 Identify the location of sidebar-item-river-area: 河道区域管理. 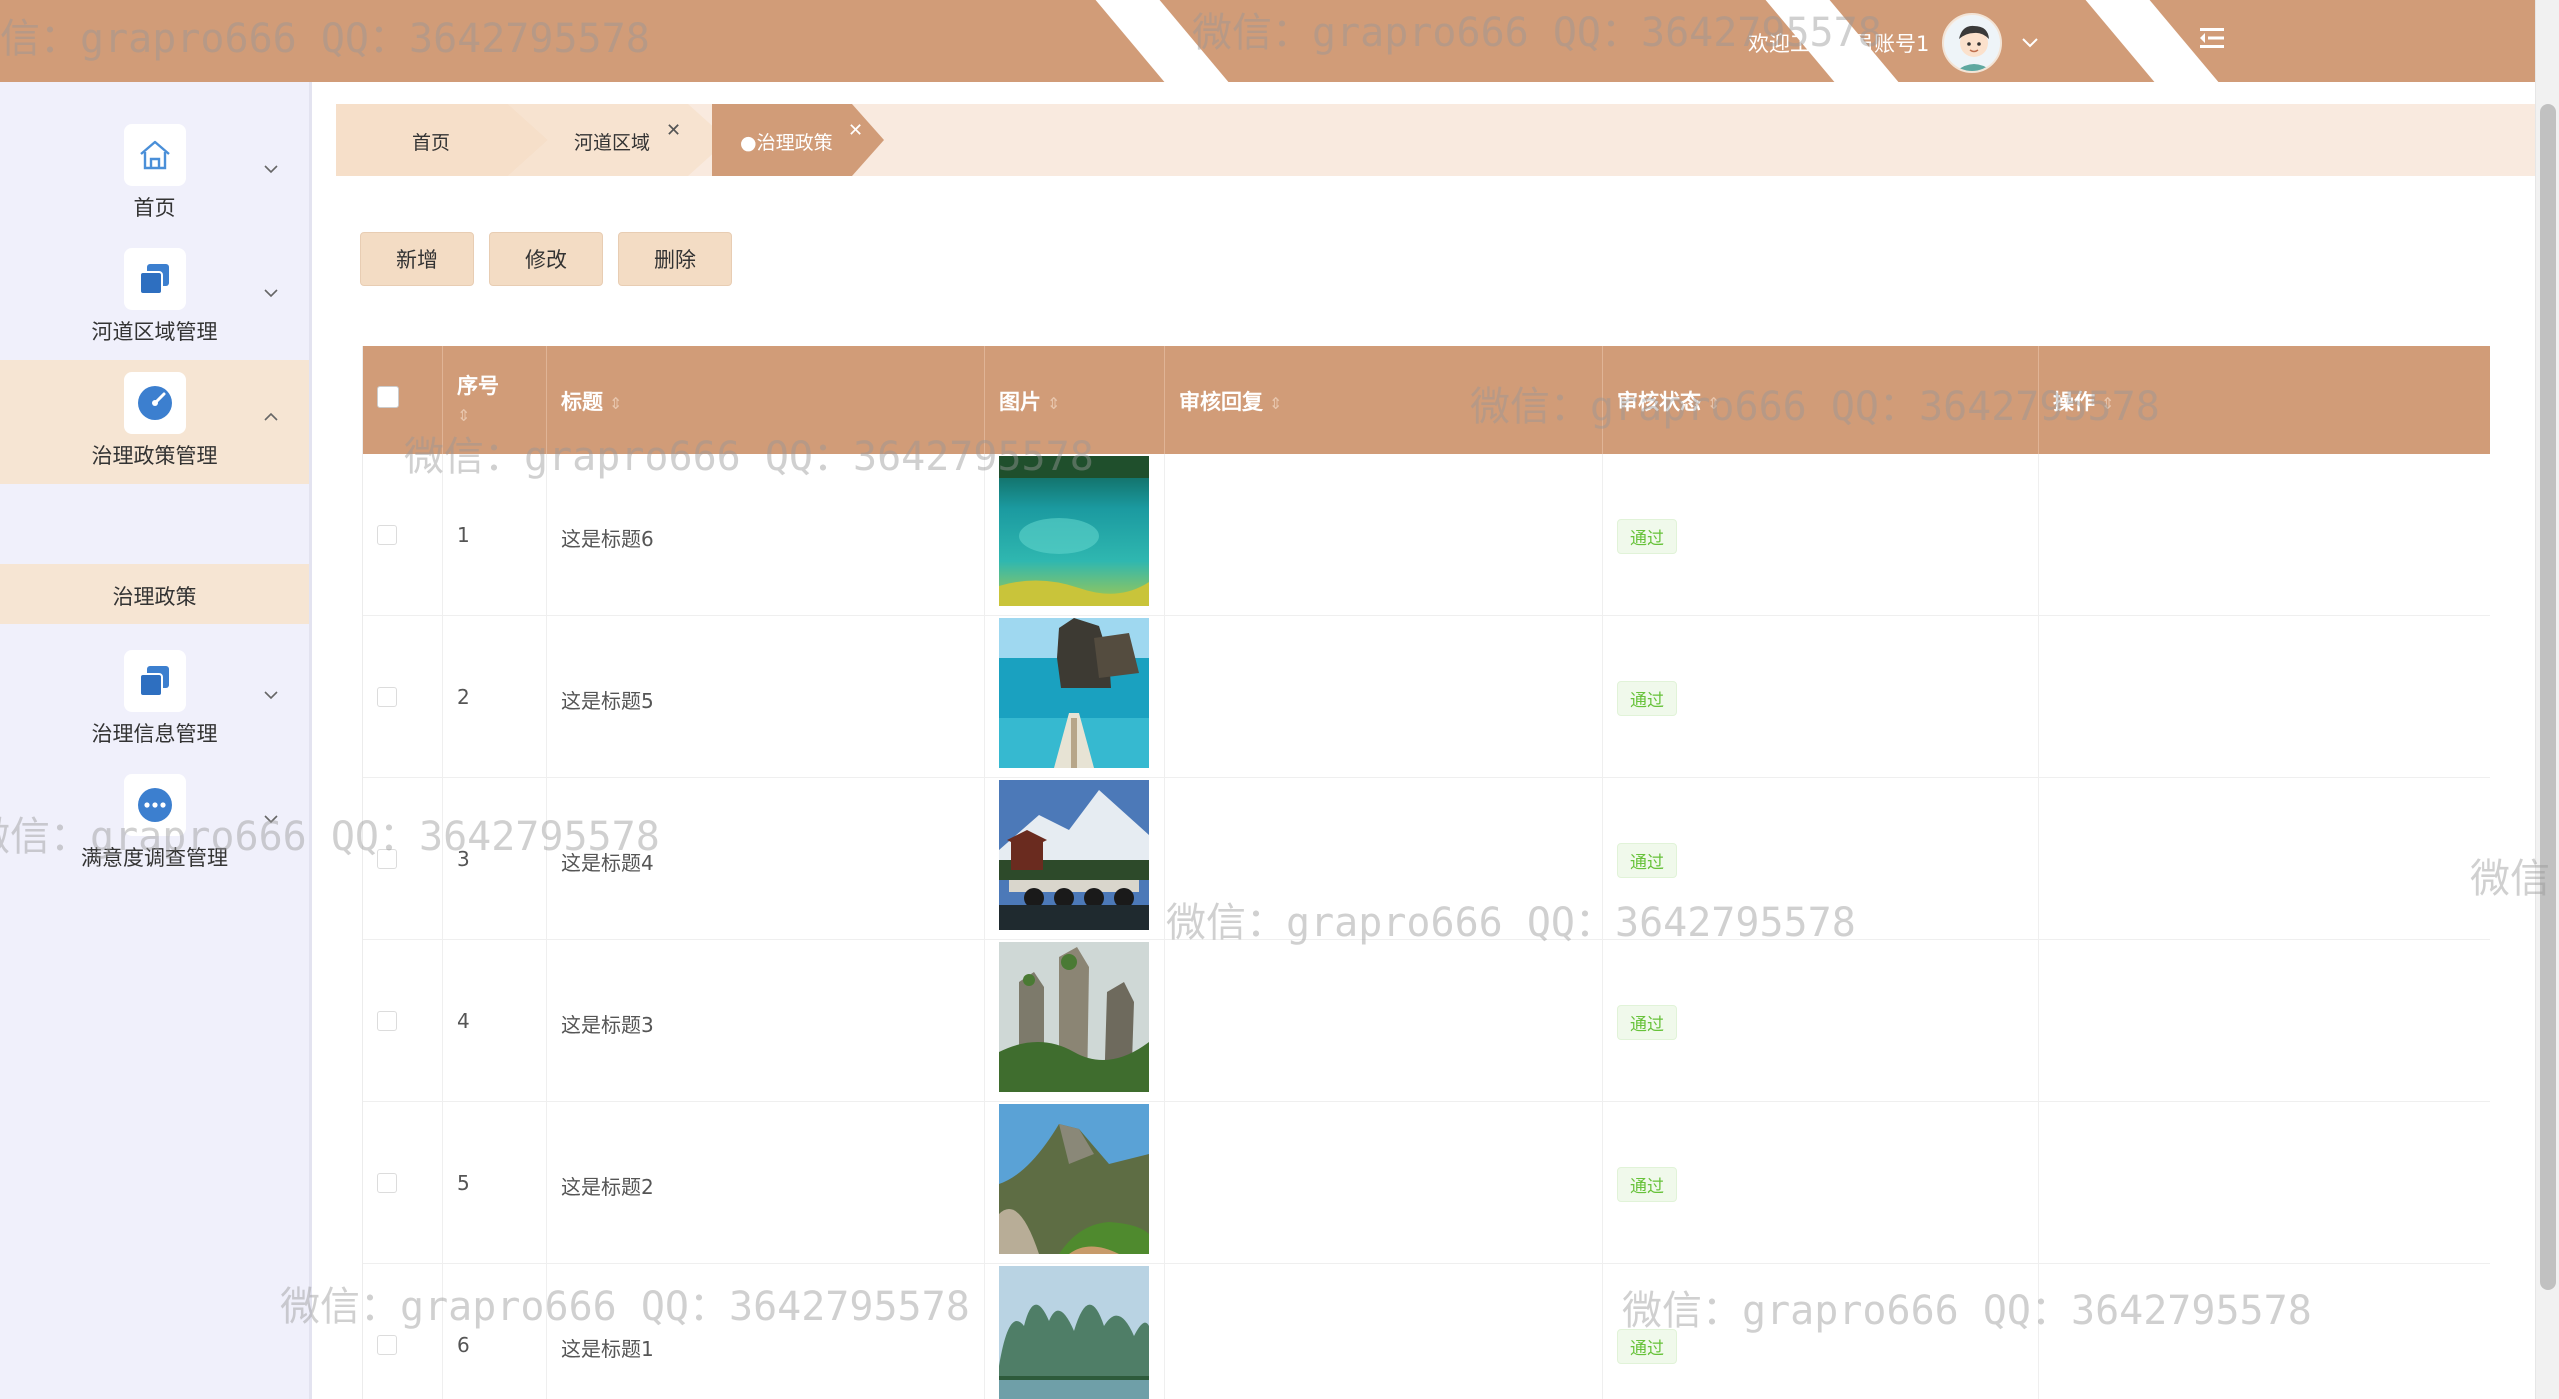
(154, 298).